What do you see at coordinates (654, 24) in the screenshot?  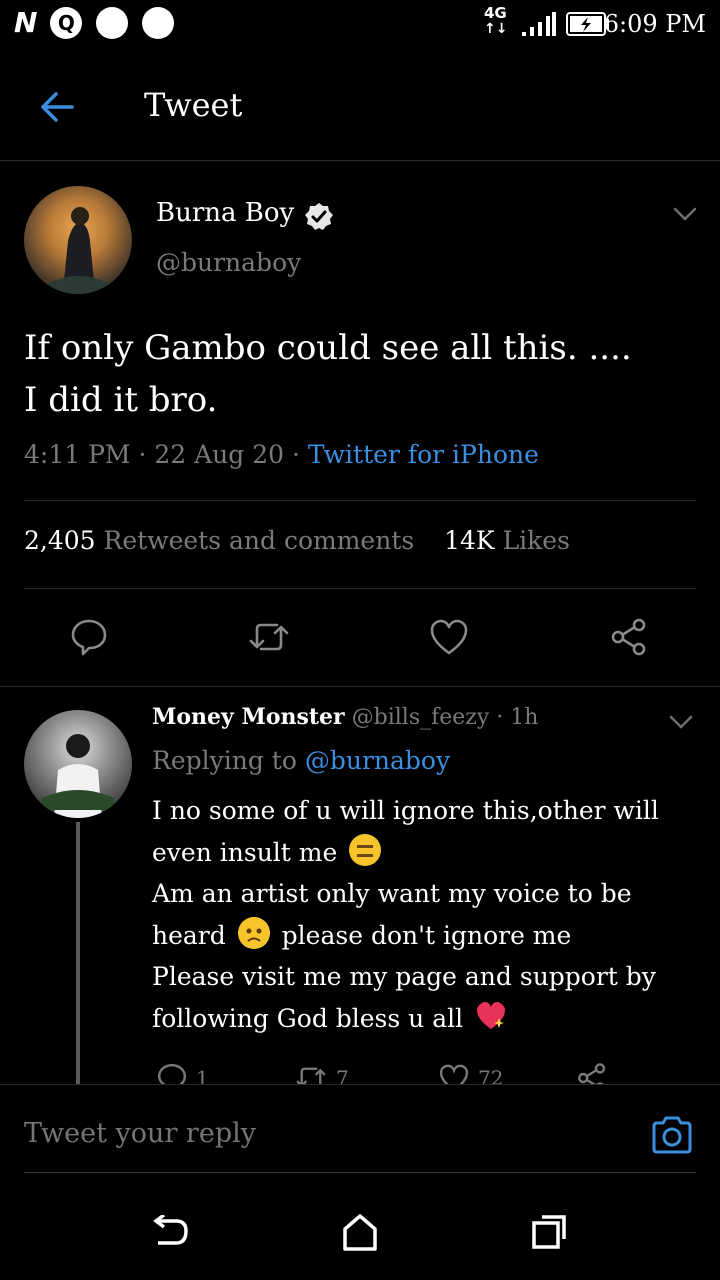 I see `status-time: 6:09 PM` at bounding box center [654, 24].